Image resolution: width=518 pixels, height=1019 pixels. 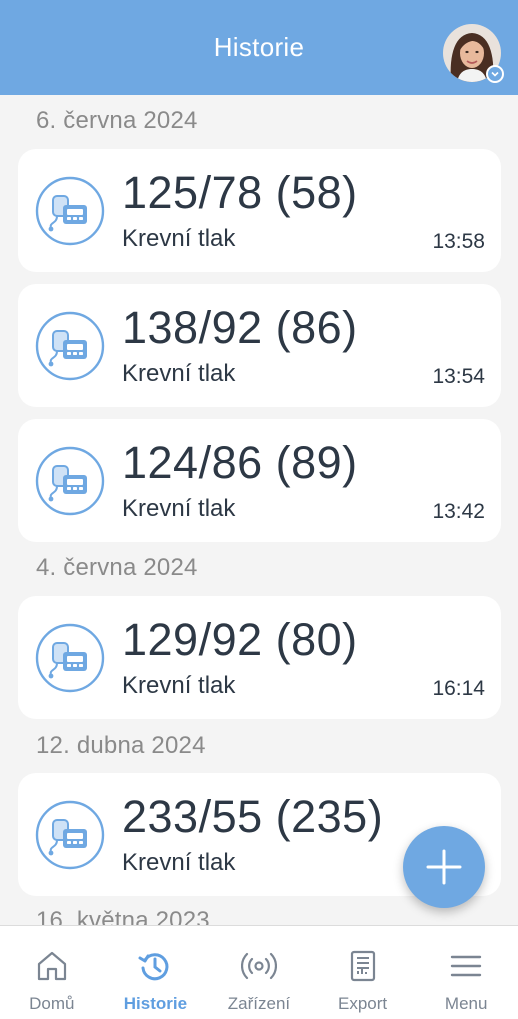 I want to click on measurement-value: 125/78 (58), so click(x=240, y=192).